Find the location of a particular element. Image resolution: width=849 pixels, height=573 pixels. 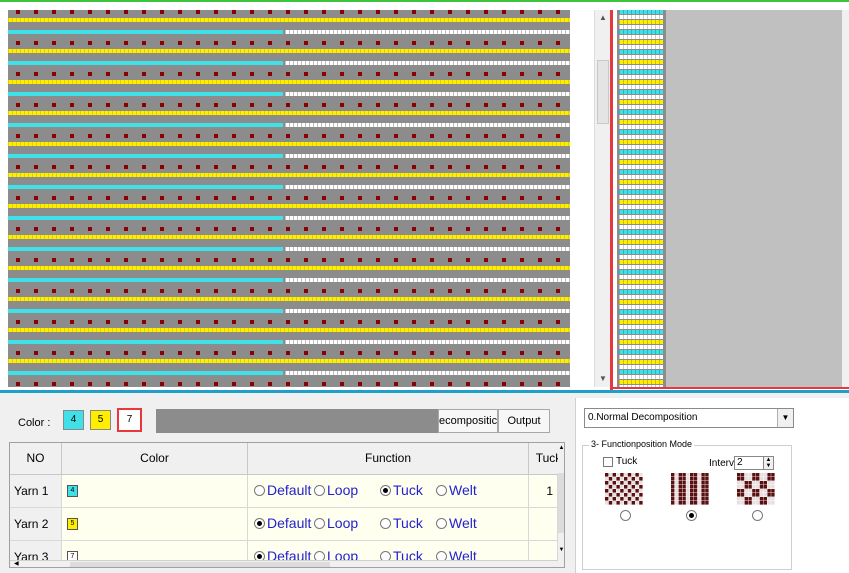

table-vertical-scrollbar: ▲ ▼ is located at coordinates (561, 505).